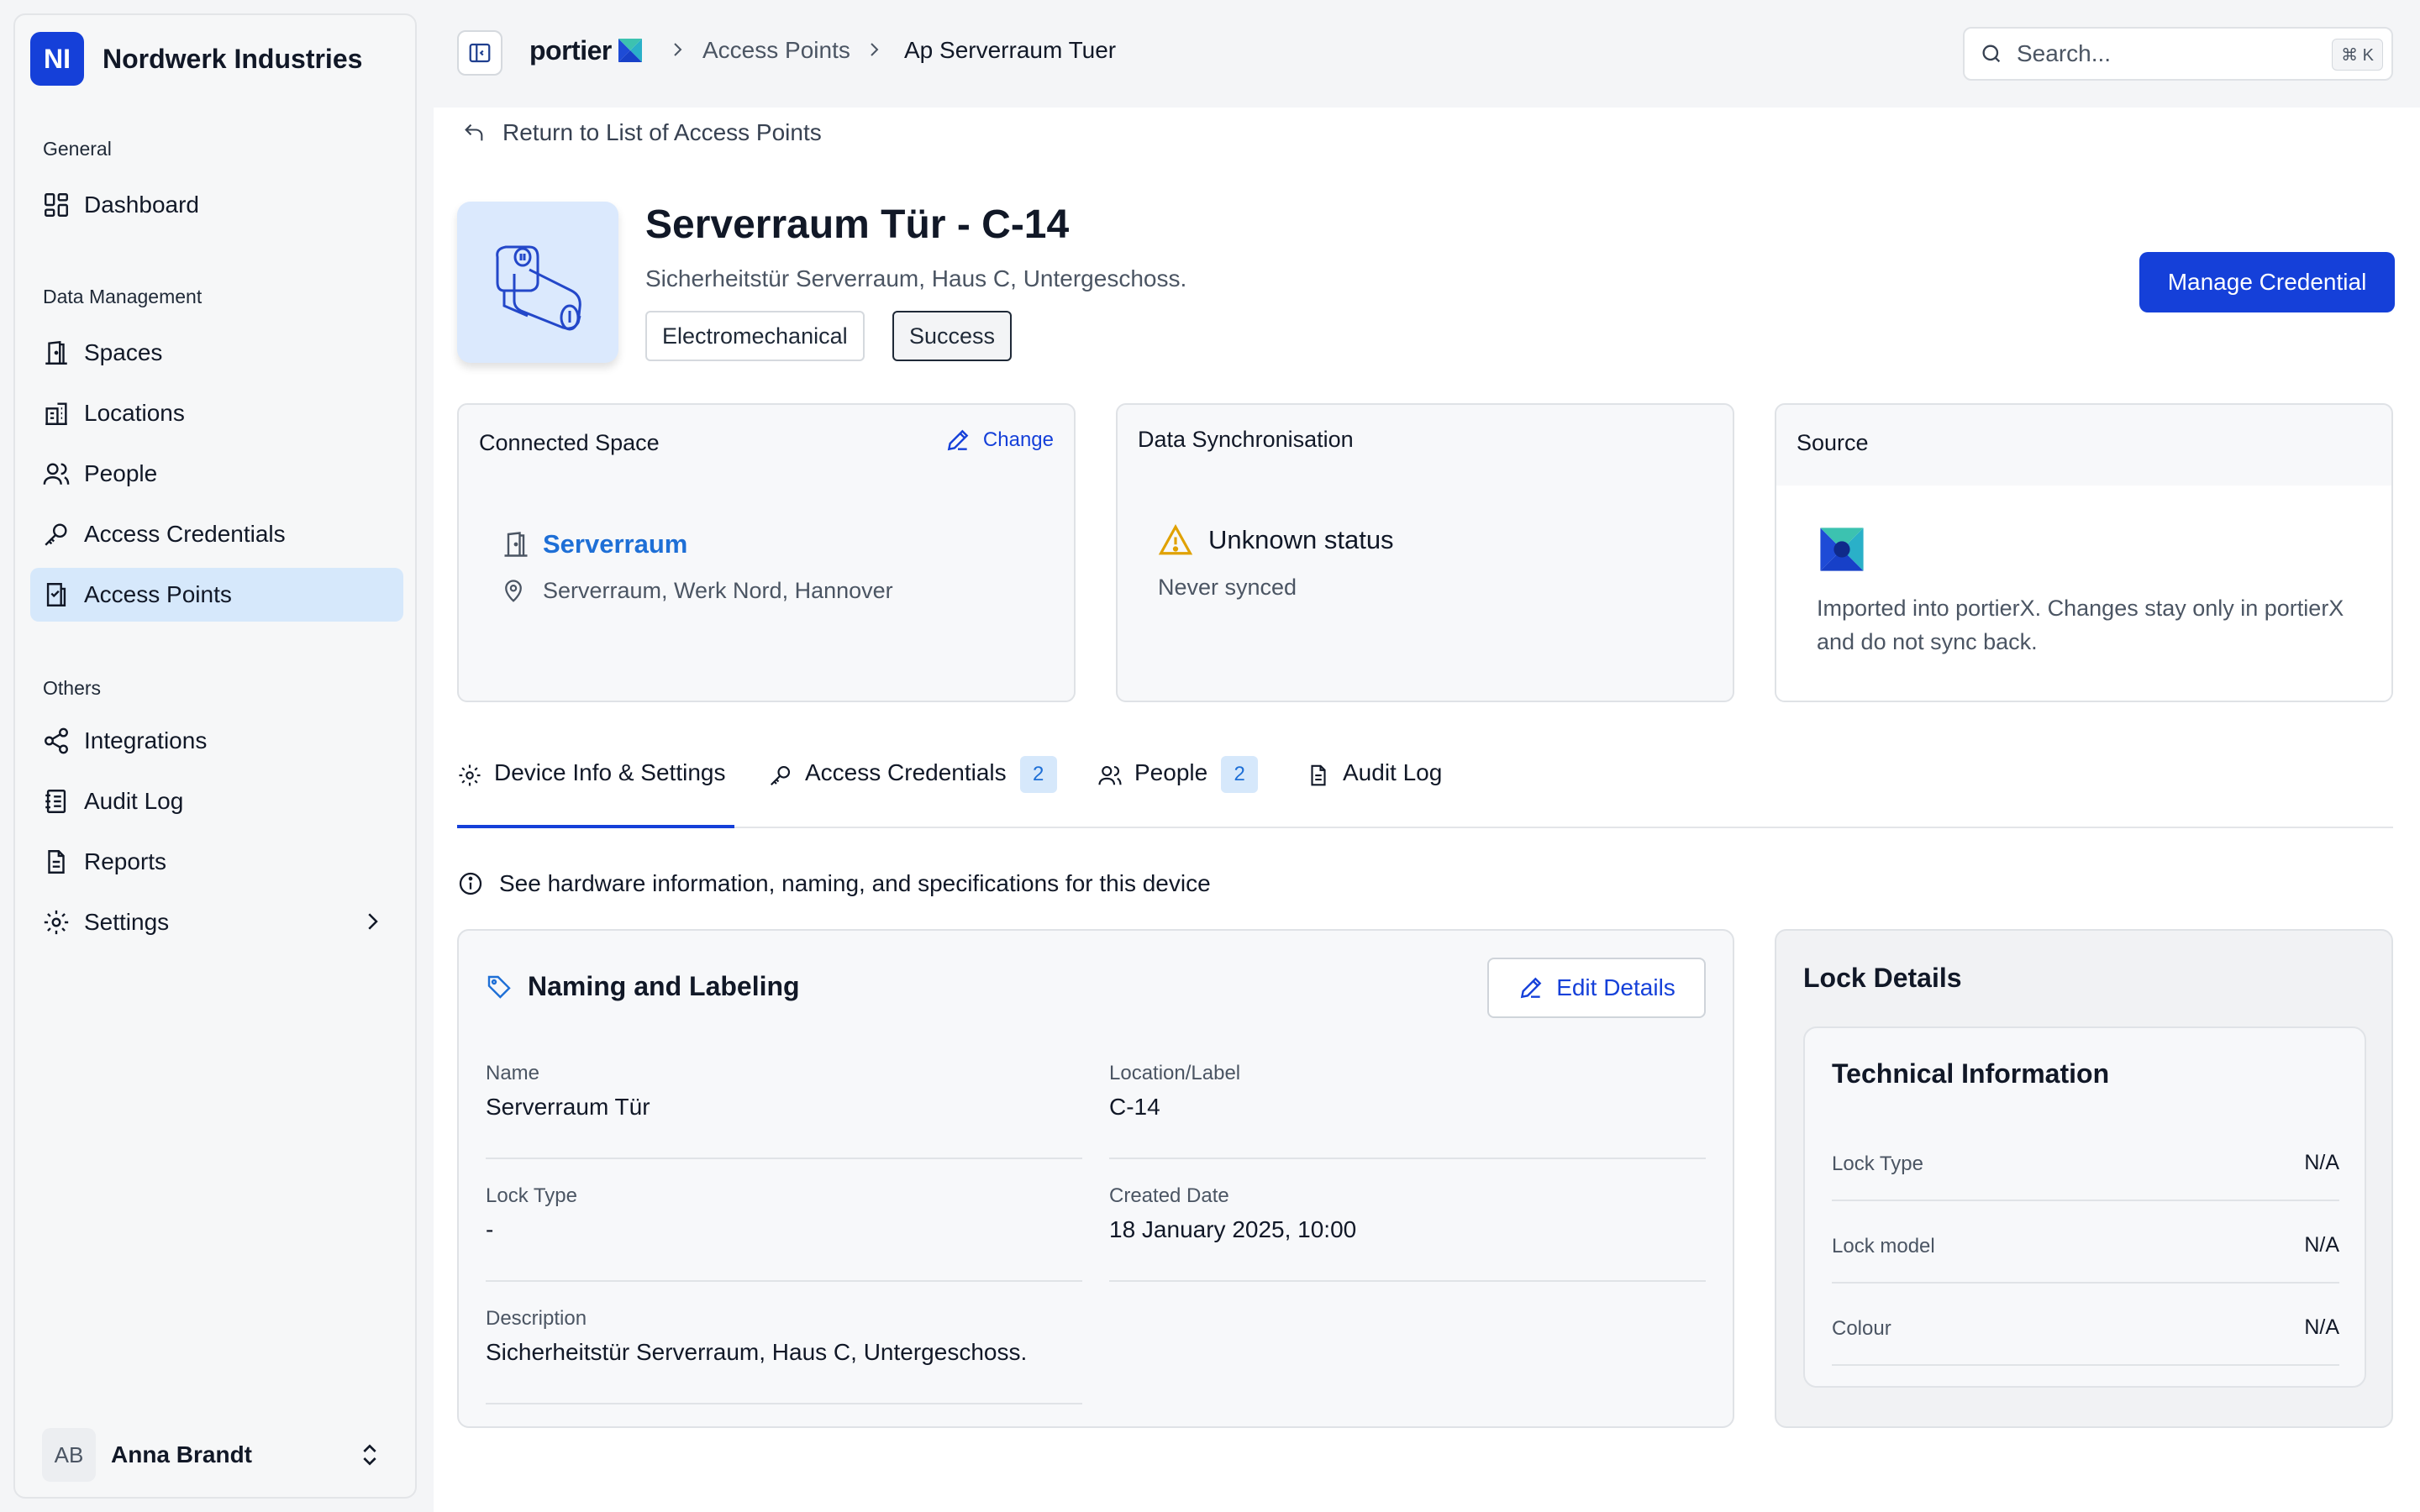 This screenshot has width=2420, height=1512. Describe the element at coordinates (1171, 772) in the screenshot. I see `tab-label: People` at that location.